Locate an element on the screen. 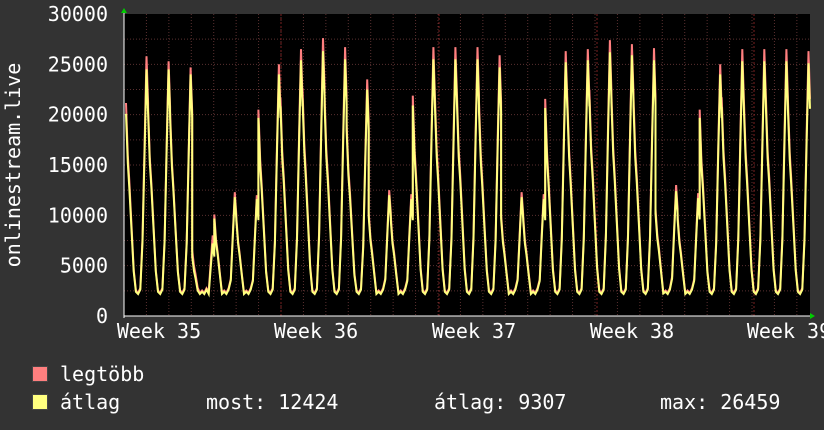 The image size is (824, 430). legend-swatch-legtobb is located at coordinates (40, 374).